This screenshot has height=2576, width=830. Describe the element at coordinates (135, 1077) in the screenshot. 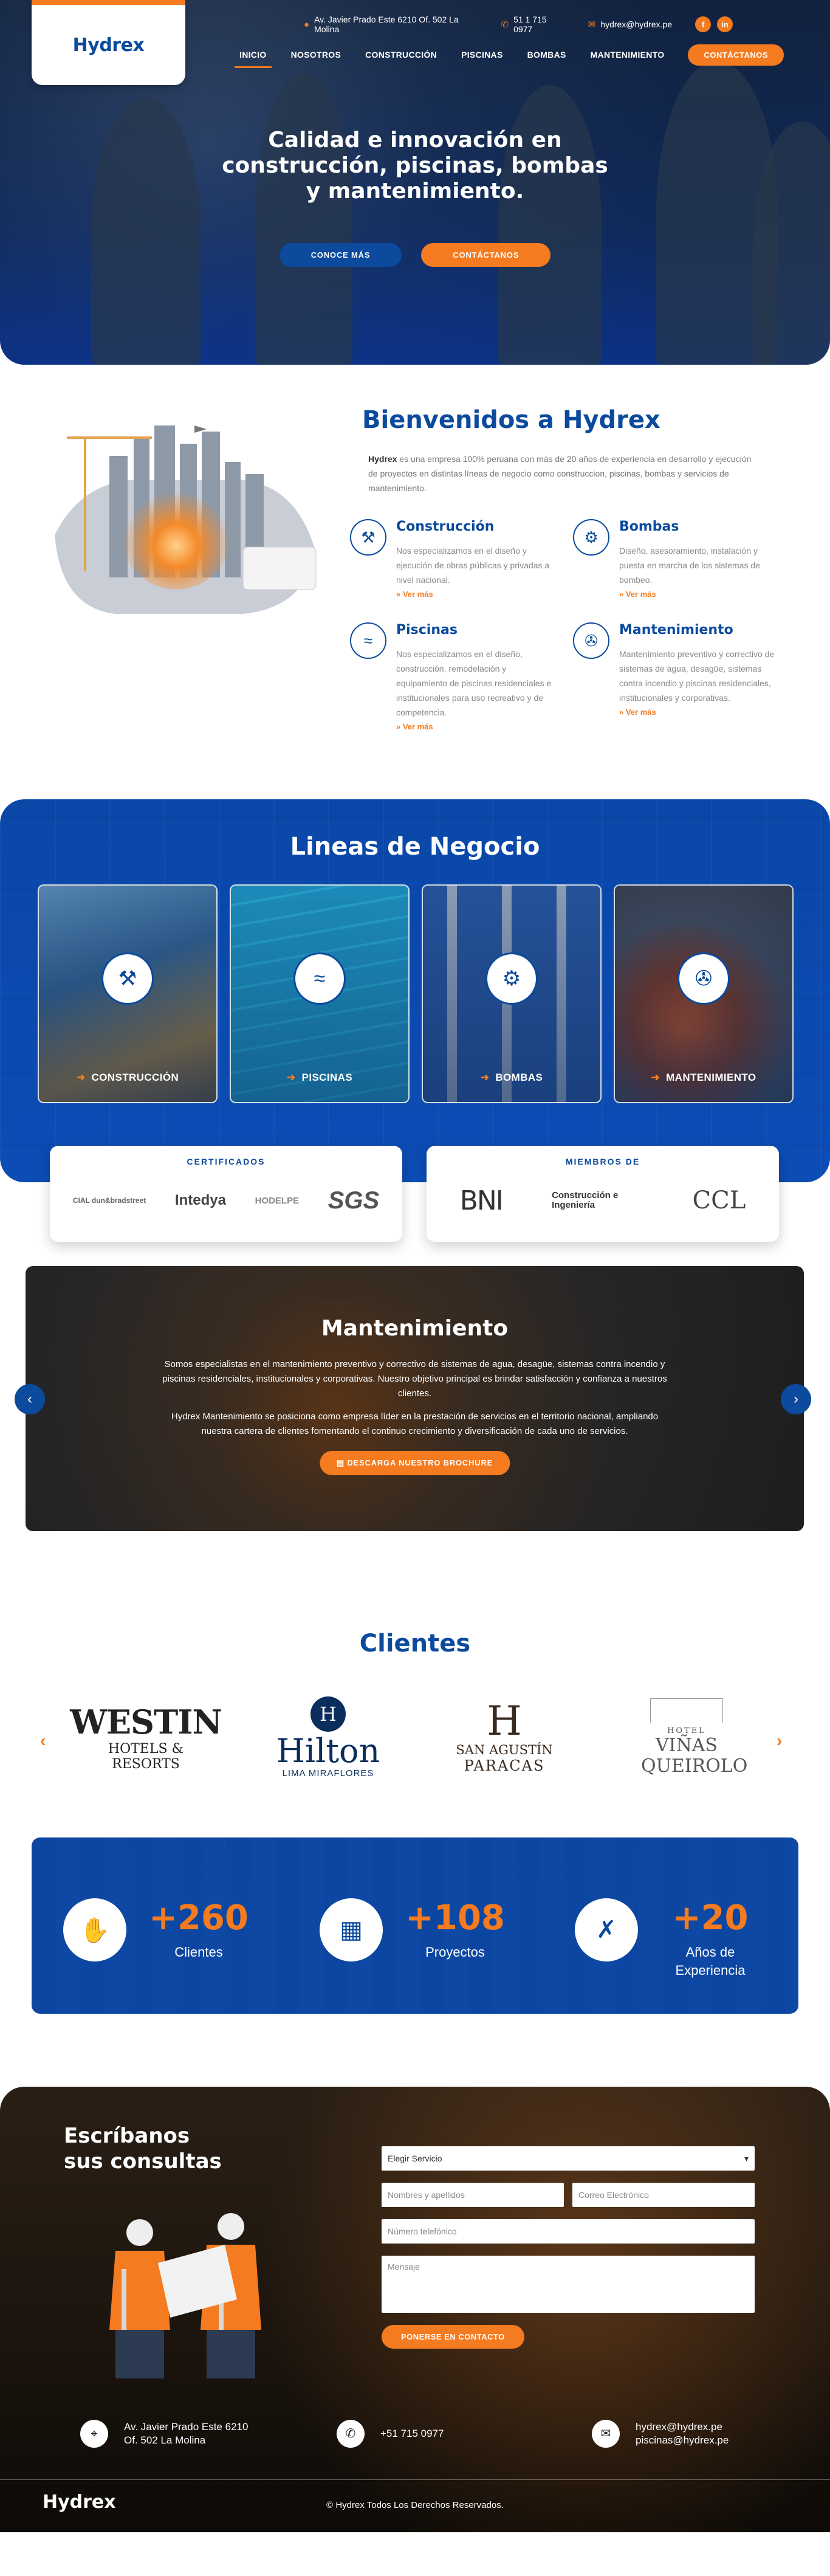

I see `linea-card-label-text: CONSTRUCCIÓN` at that location.